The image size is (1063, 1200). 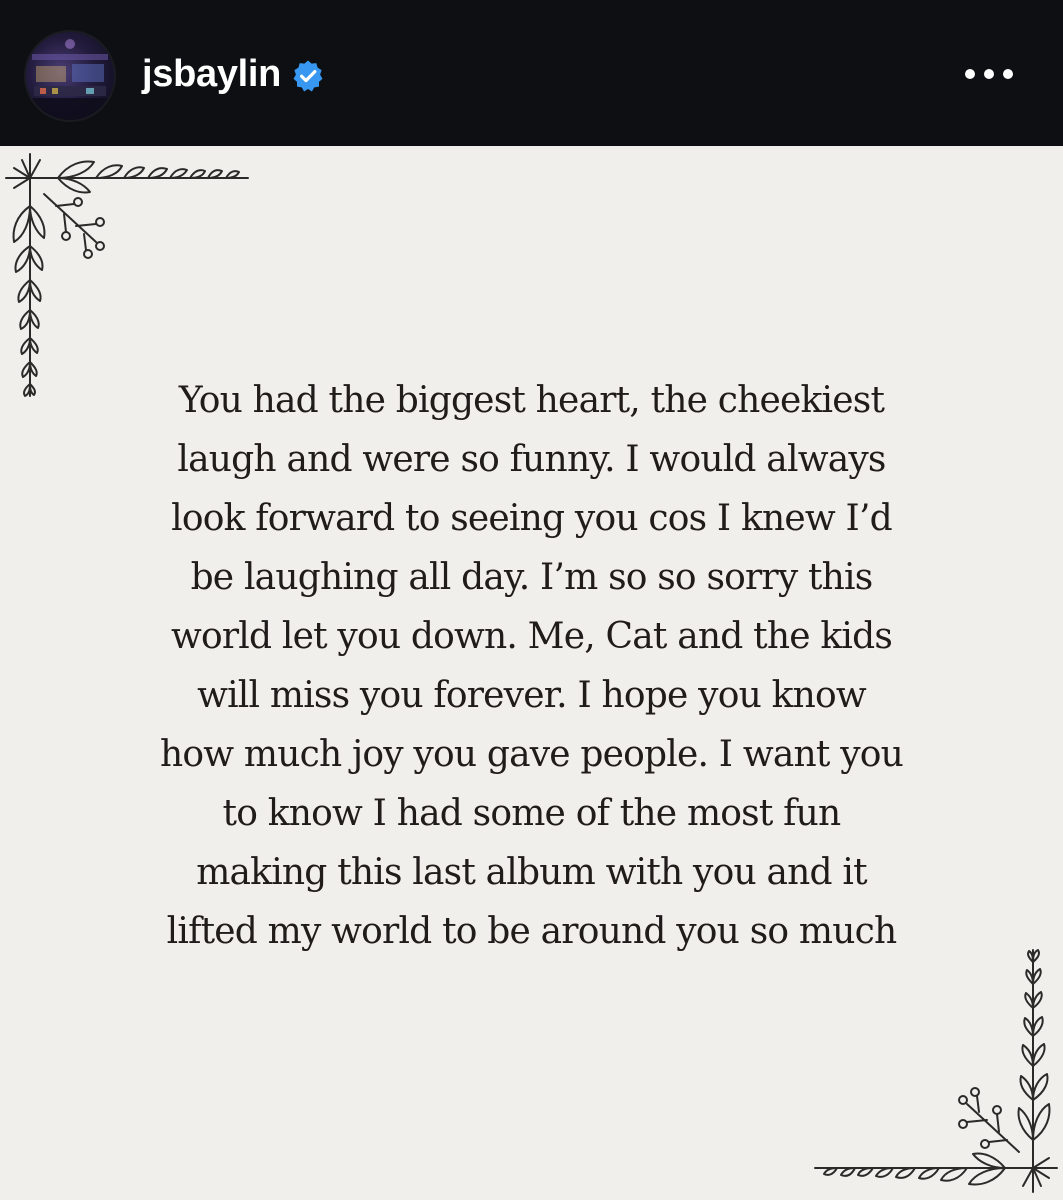 I want to click on message-line: will miss you forever. I hope you know, so click(x=532, y=695).